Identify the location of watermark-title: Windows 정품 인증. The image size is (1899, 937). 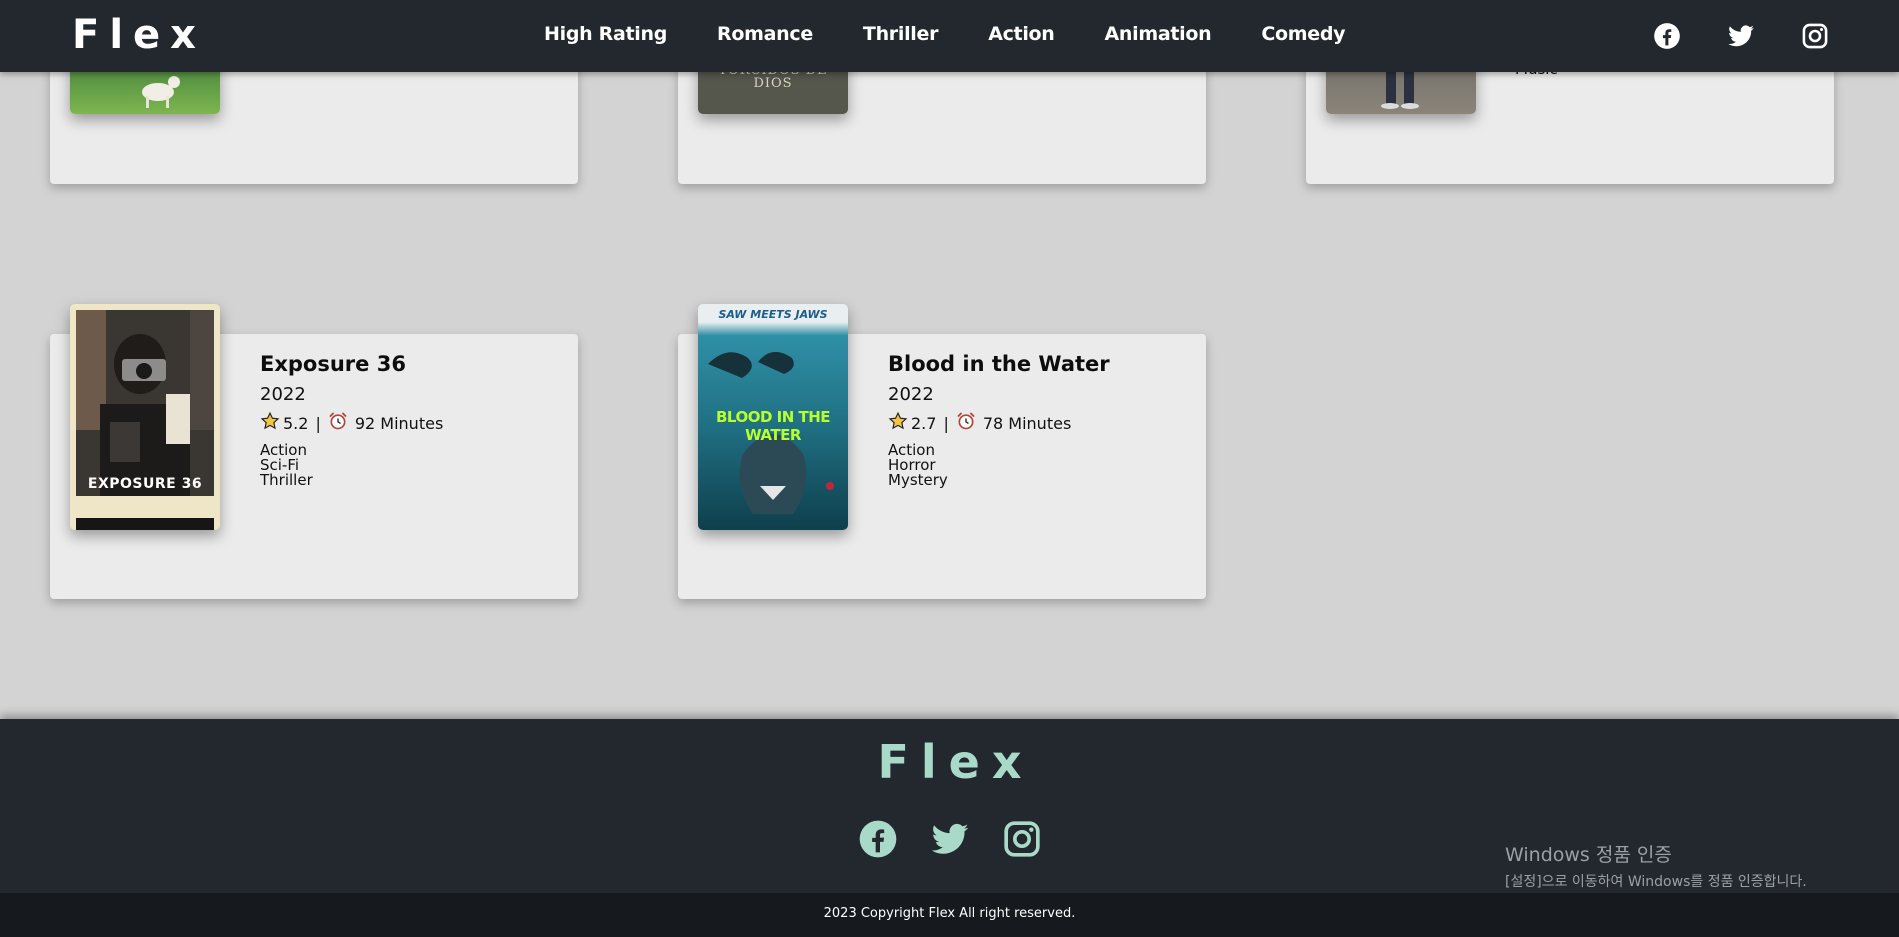
(1588, 855).